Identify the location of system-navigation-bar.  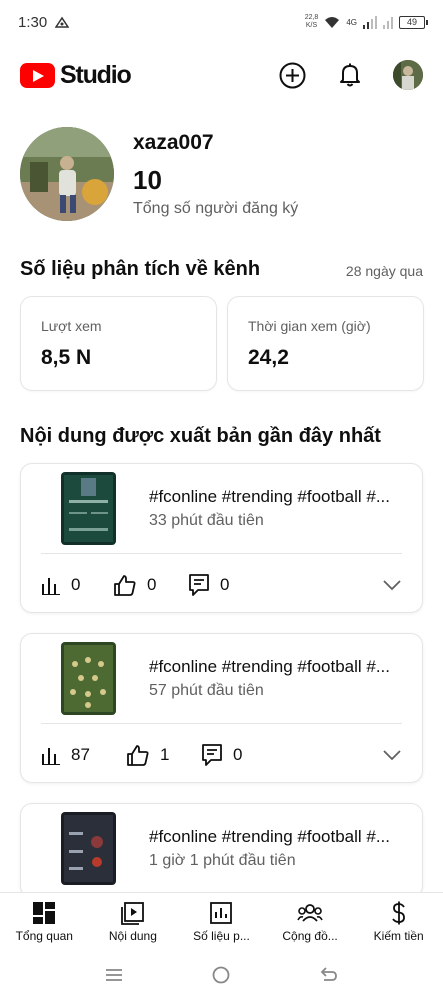
(221, 975).